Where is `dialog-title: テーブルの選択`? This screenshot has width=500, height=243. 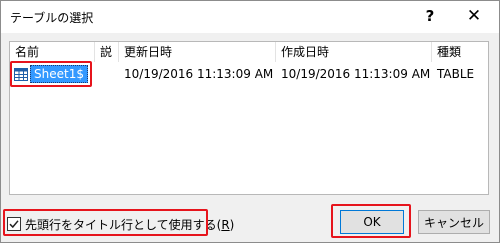
dialog-title: テーブルの選択 is located at coordinates (52, 18).